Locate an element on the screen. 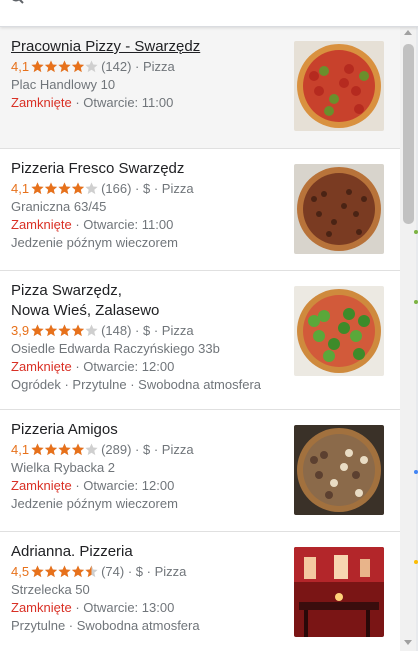 The width and height of the screenshot is (418, 651). price-level: $ is located at coordinates (139, 571).